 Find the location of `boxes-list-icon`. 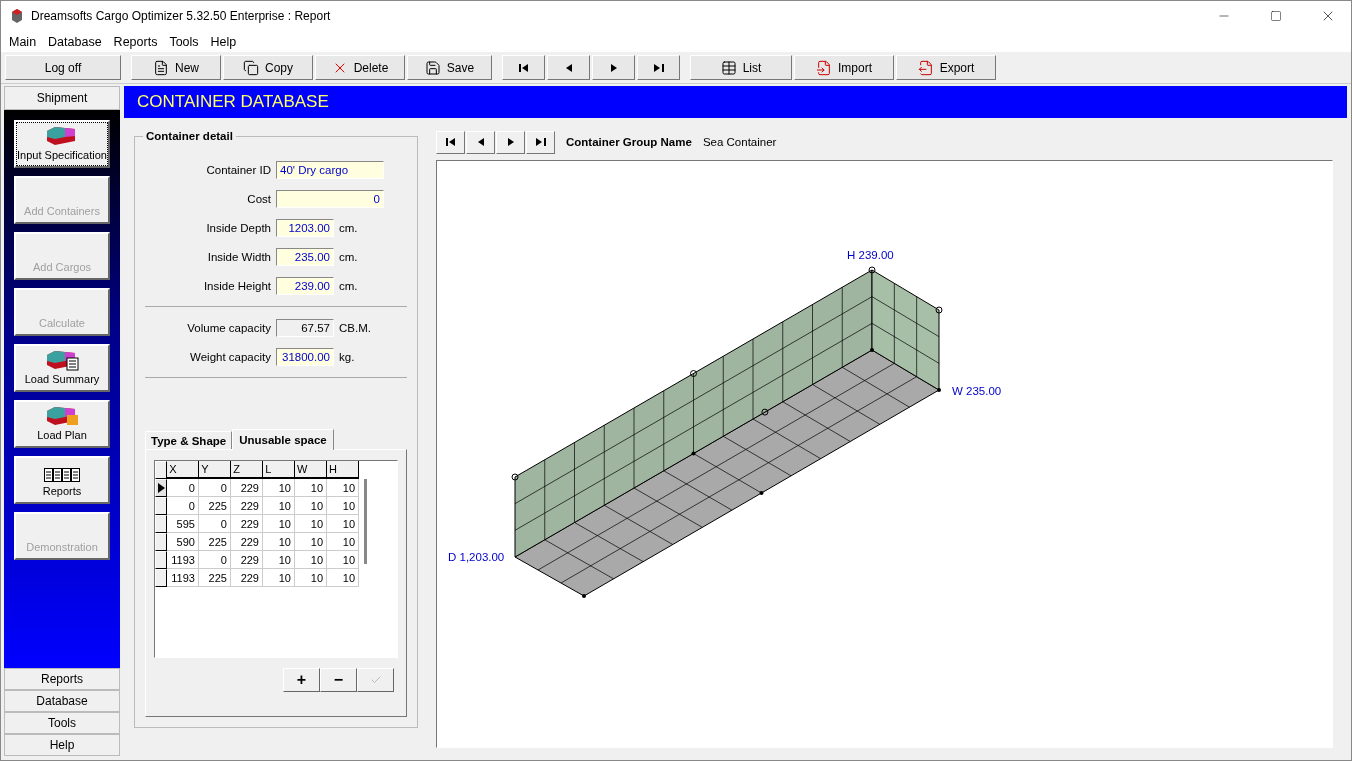

boxes-list-icon is located at coordinates (62, 360).